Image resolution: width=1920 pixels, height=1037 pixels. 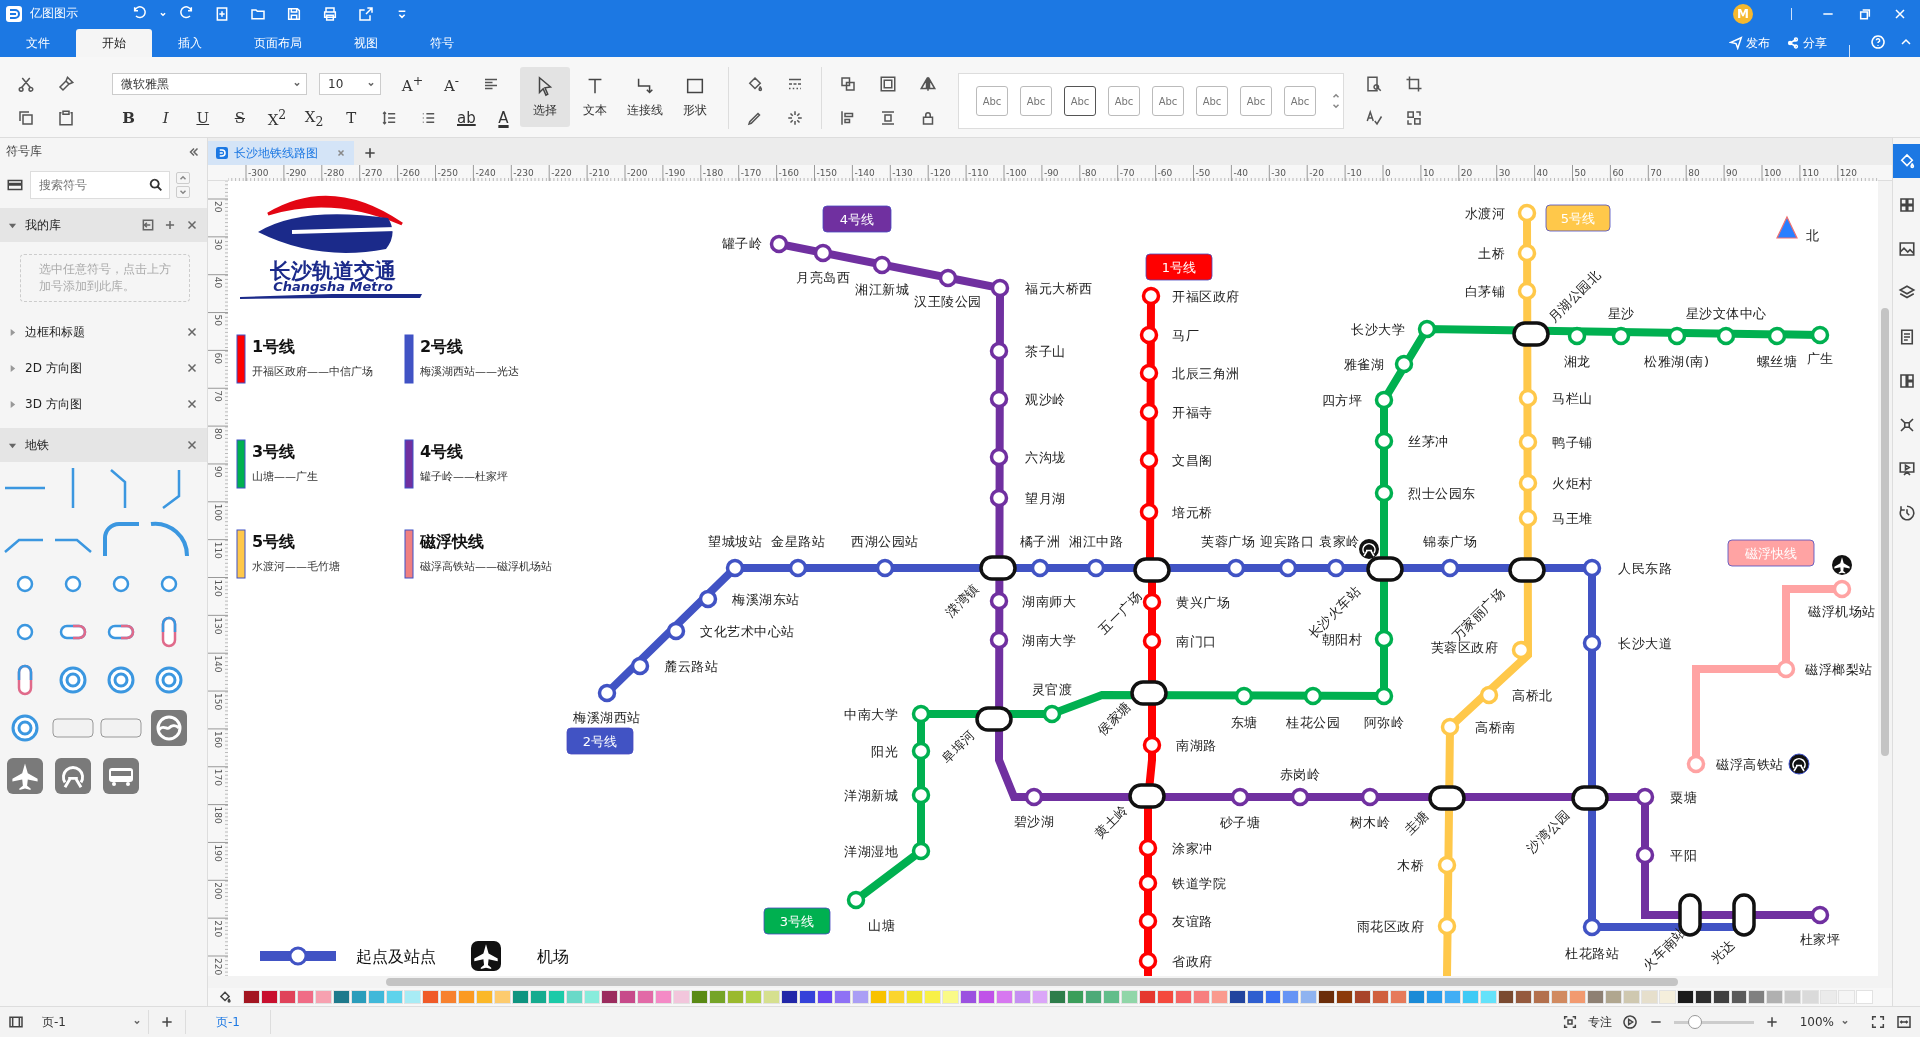 I want to click on station-label: 锦泰广场, so click(x=1450, y=541).